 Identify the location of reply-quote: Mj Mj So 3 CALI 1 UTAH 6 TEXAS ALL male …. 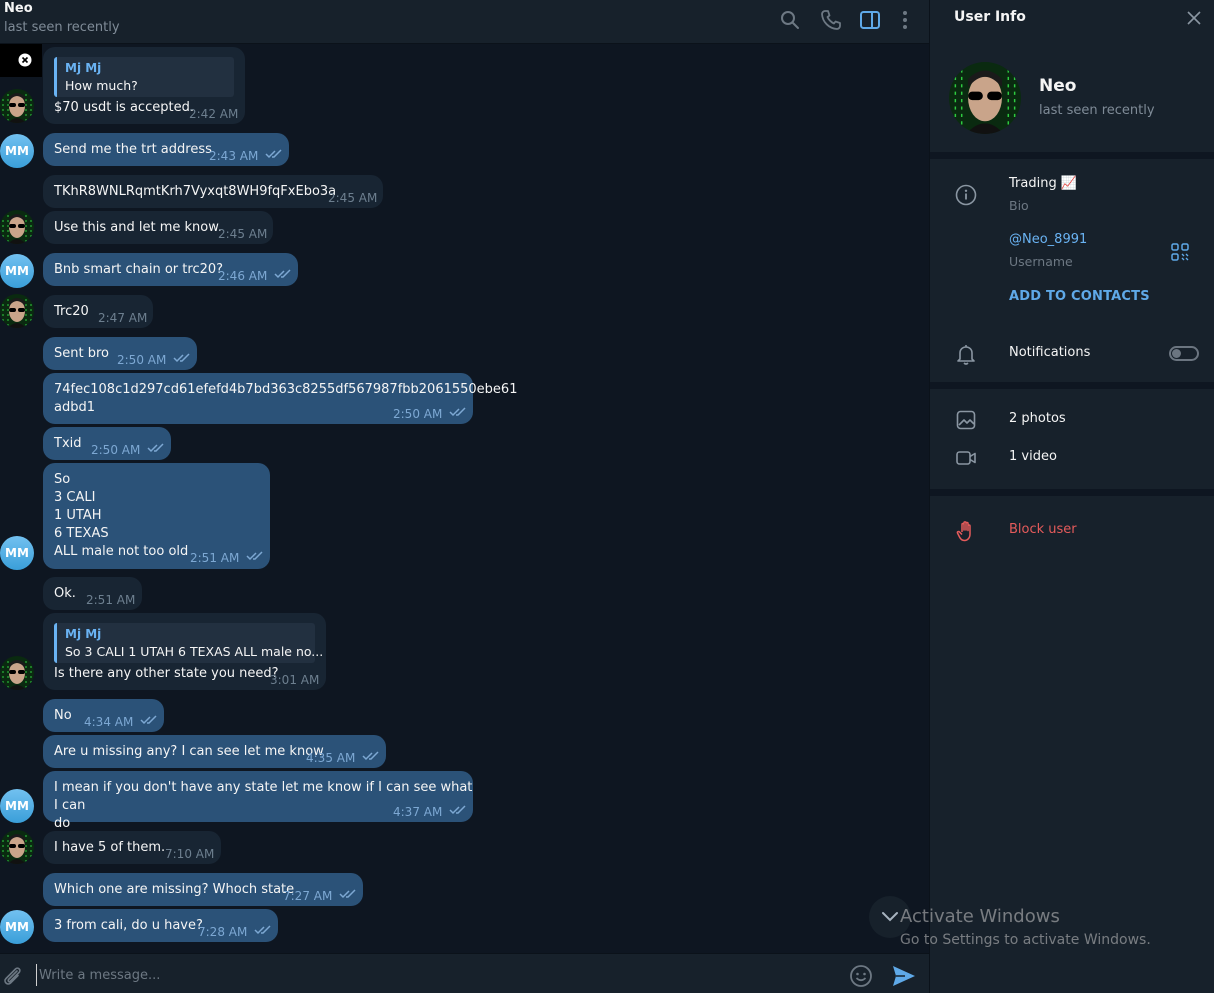
(189, 643).